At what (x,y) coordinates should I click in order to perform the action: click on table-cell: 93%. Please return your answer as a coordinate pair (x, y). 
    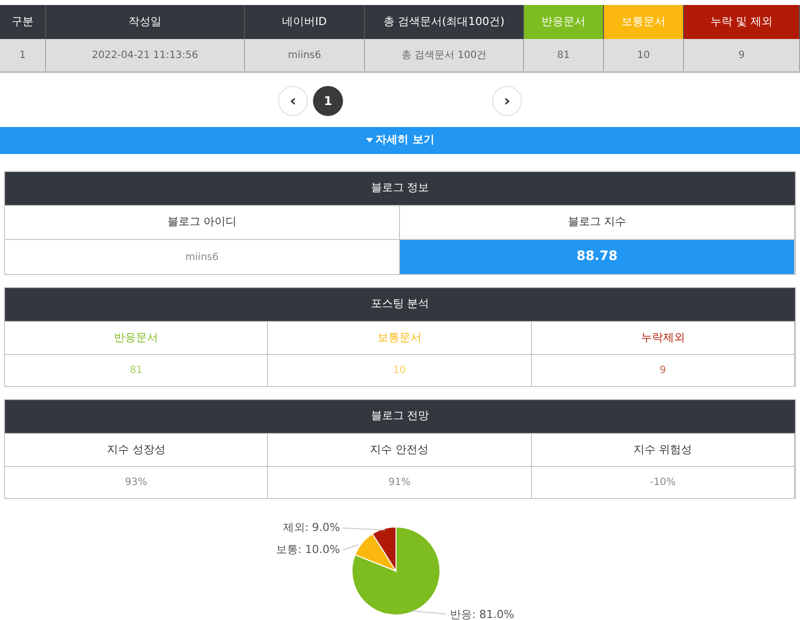
    Looking at the image, I should click on (136, 482).